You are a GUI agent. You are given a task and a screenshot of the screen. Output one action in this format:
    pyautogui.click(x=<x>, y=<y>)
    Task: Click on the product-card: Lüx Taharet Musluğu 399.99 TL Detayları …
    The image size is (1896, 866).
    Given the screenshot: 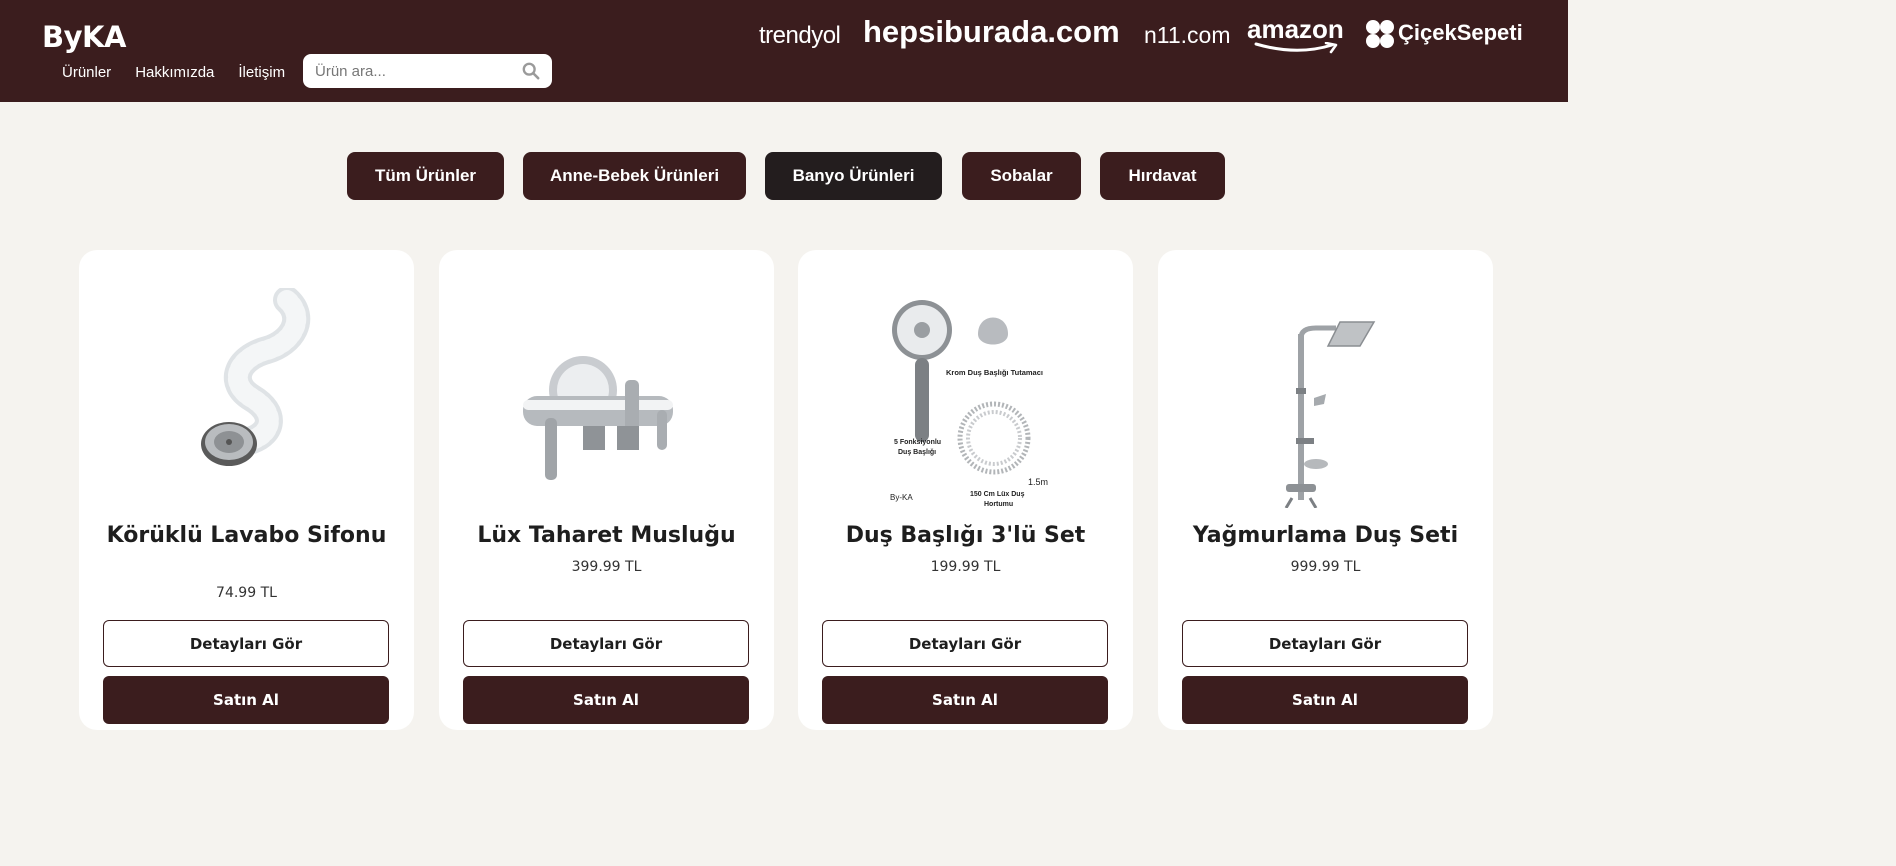 What is the action you would take?
    pyautogui.click(x=606, y=490)
    